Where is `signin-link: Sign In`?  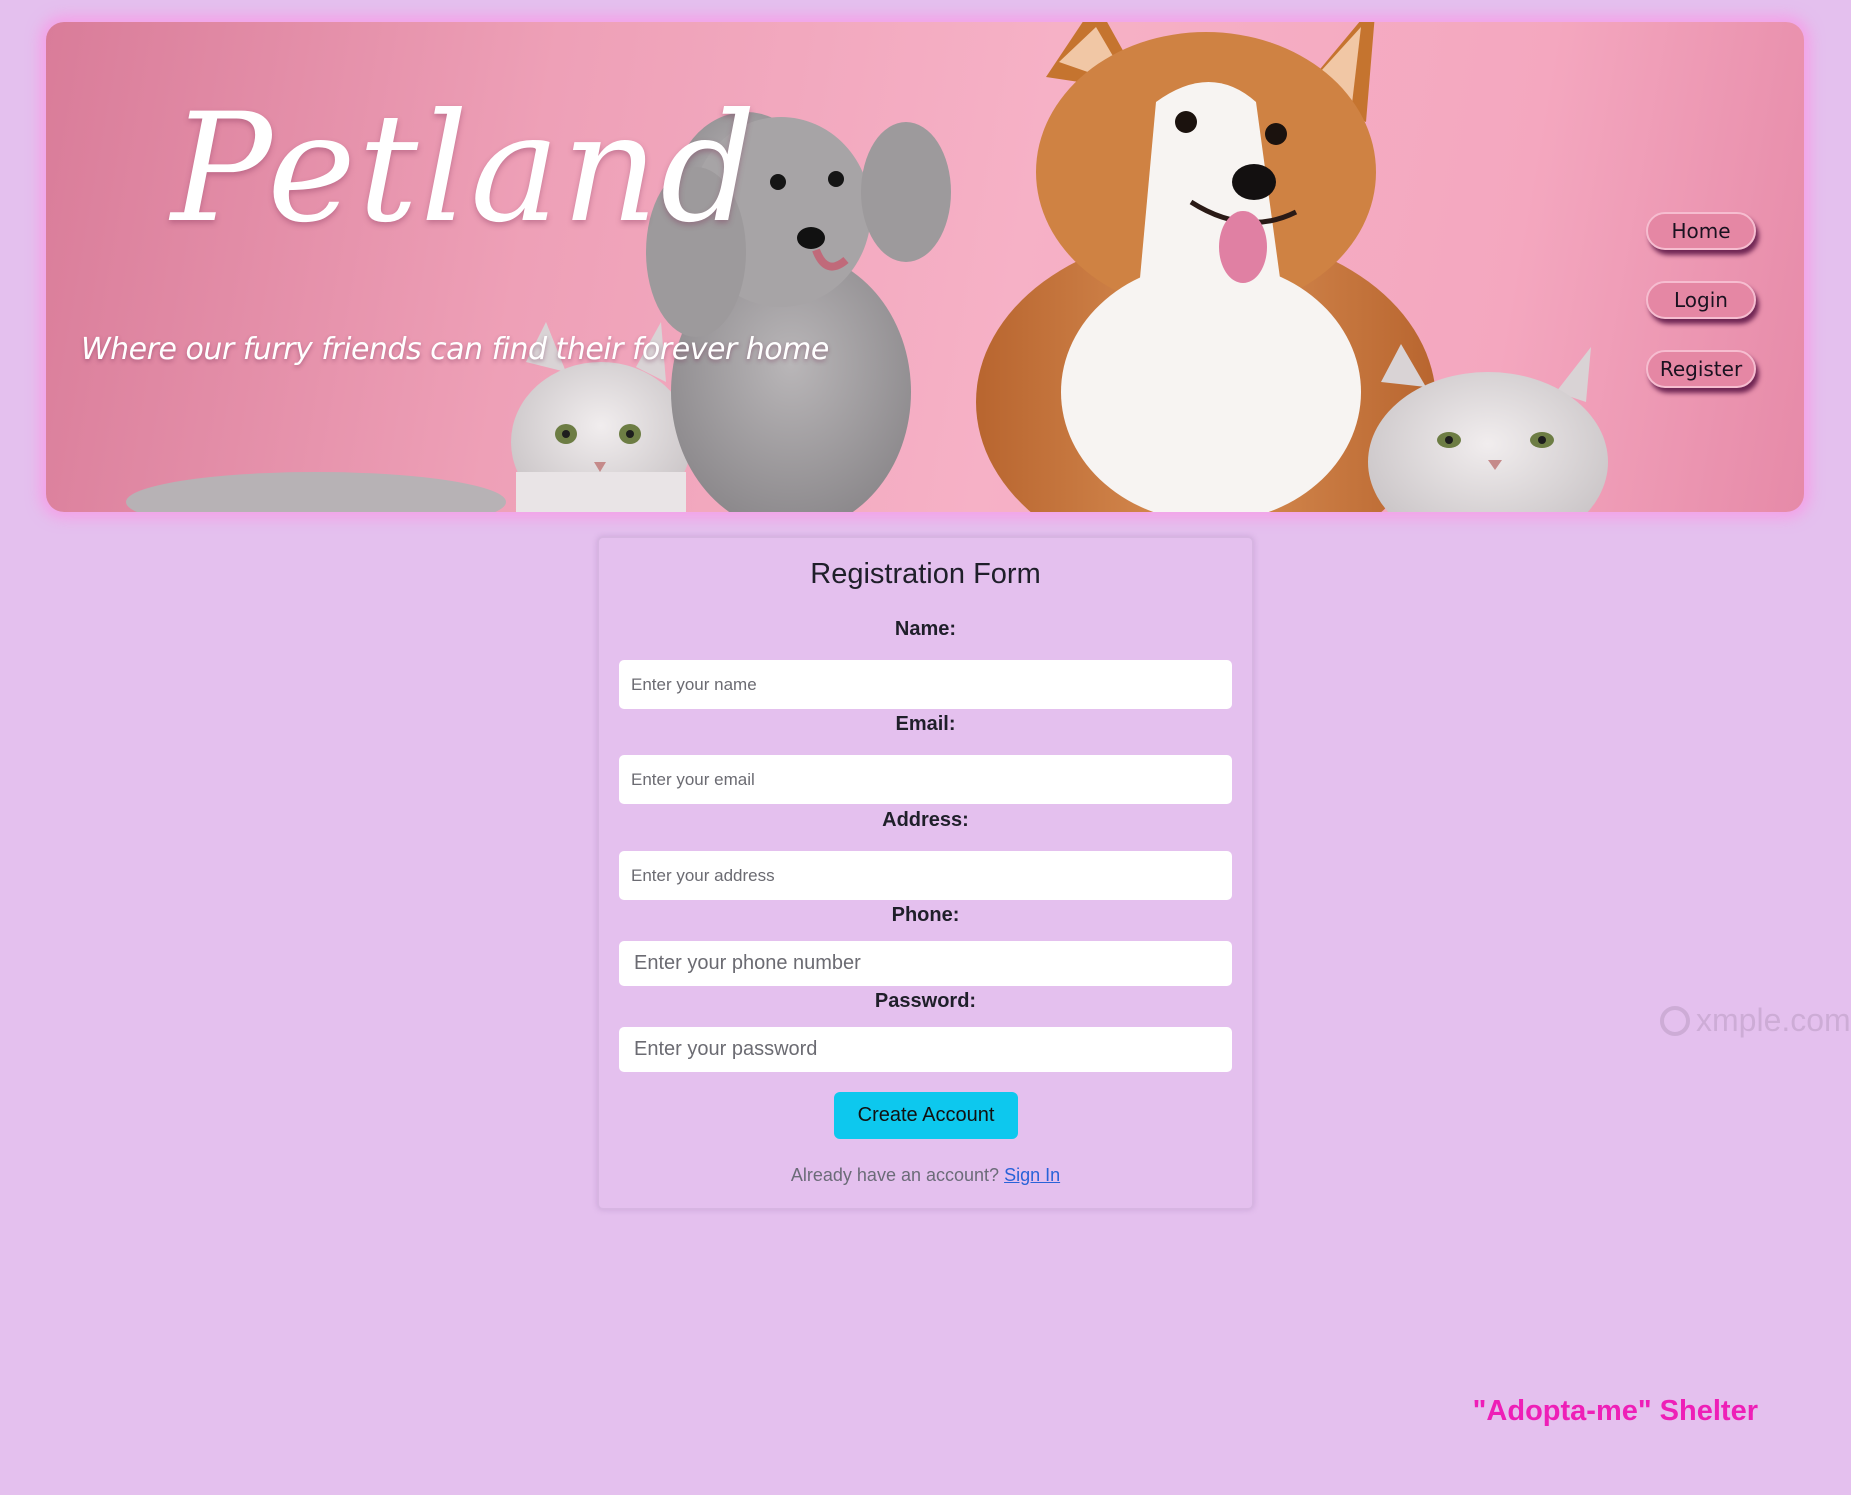
signin-link: Sign In is located at coordinates (1032, 1175).